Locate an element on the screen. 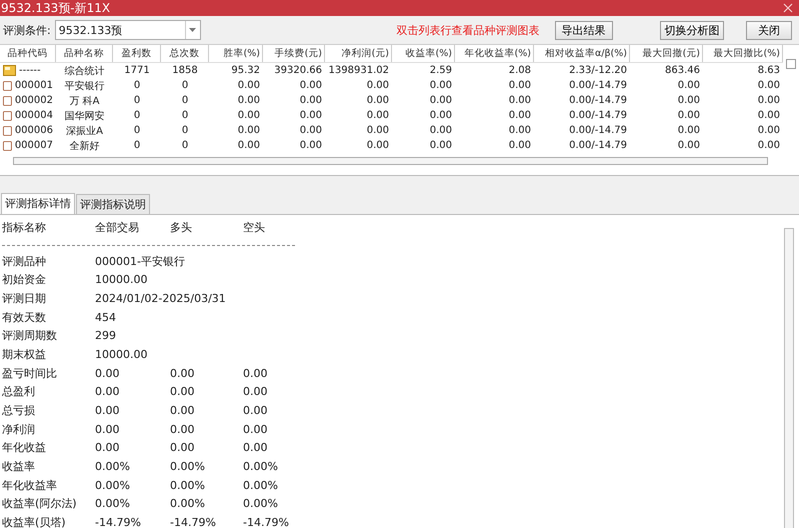 Image resolution: width=799 pixels, height=528 pixels. column-header: 盈利数 is located at coordinates (137, 53).